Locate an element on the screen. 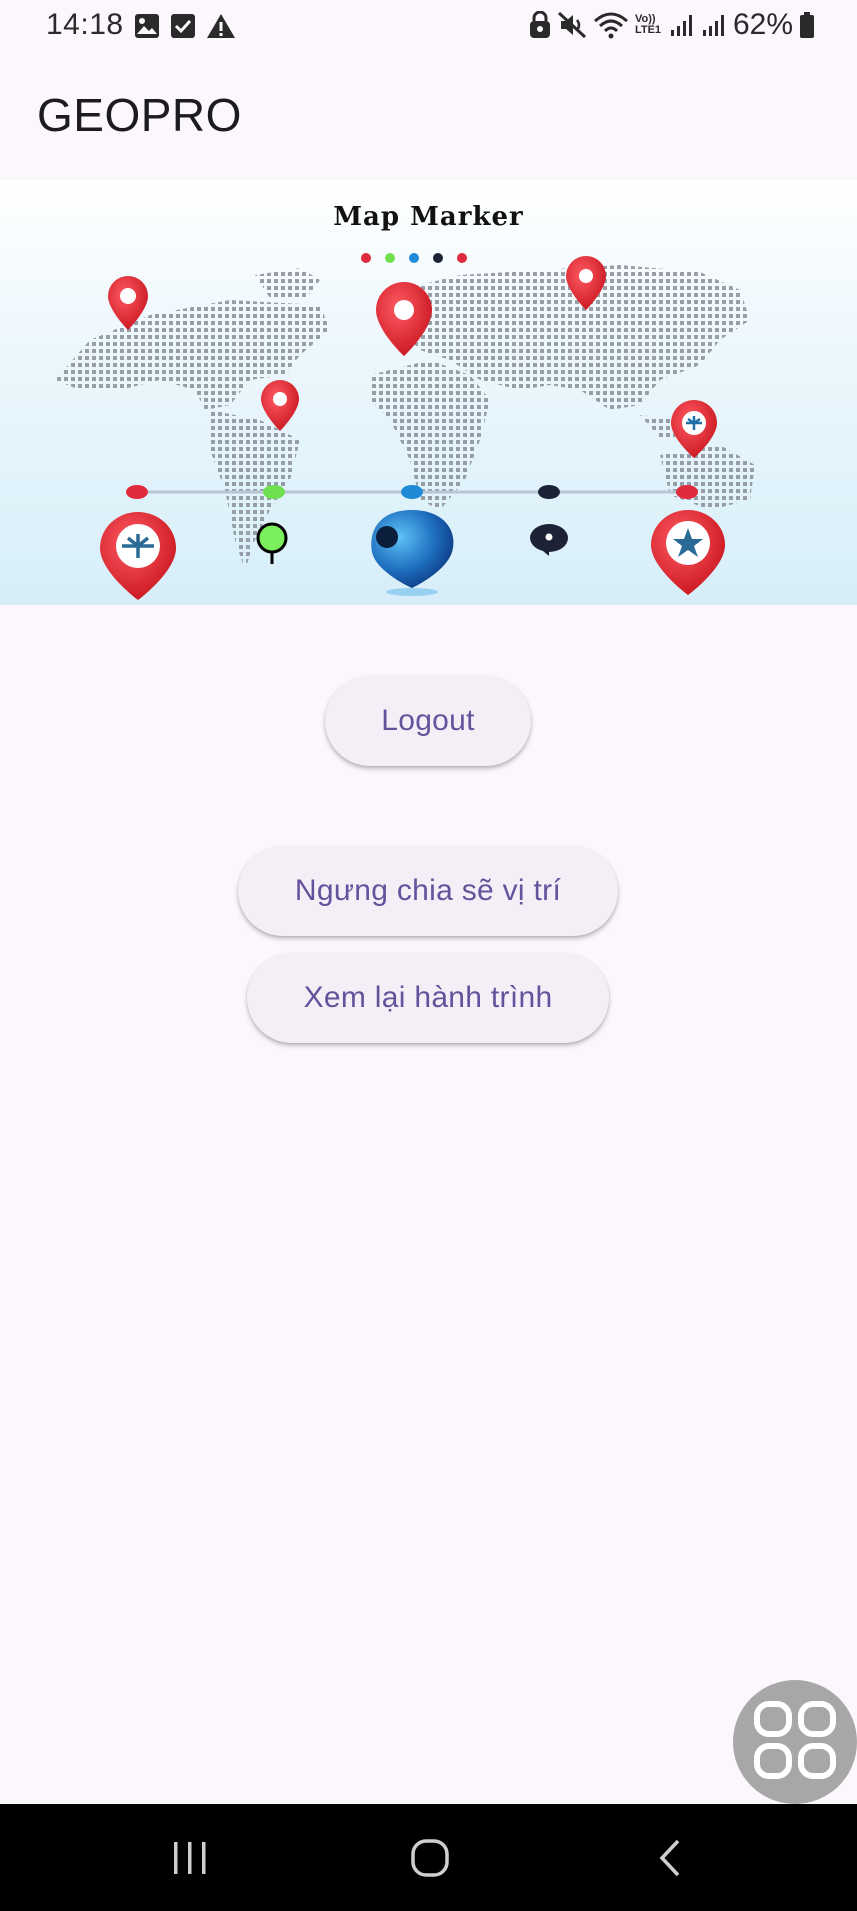 This screenshot has height=1911, width=857. checkbox-icon is located at coordinates (183, 26).